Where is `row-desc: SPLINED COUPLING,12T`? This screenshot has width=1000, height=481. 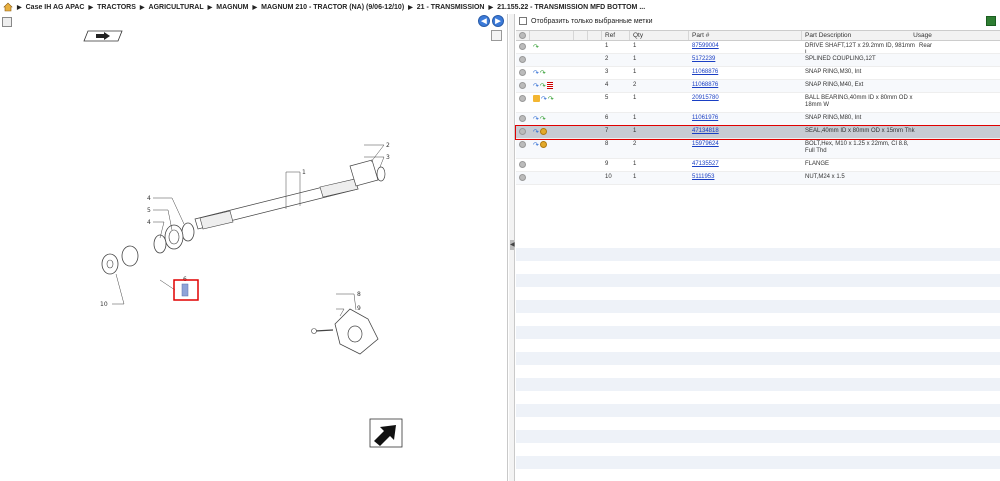 row-desc: SPLINED COUPLING,12T is located at coordinates (840, 59).